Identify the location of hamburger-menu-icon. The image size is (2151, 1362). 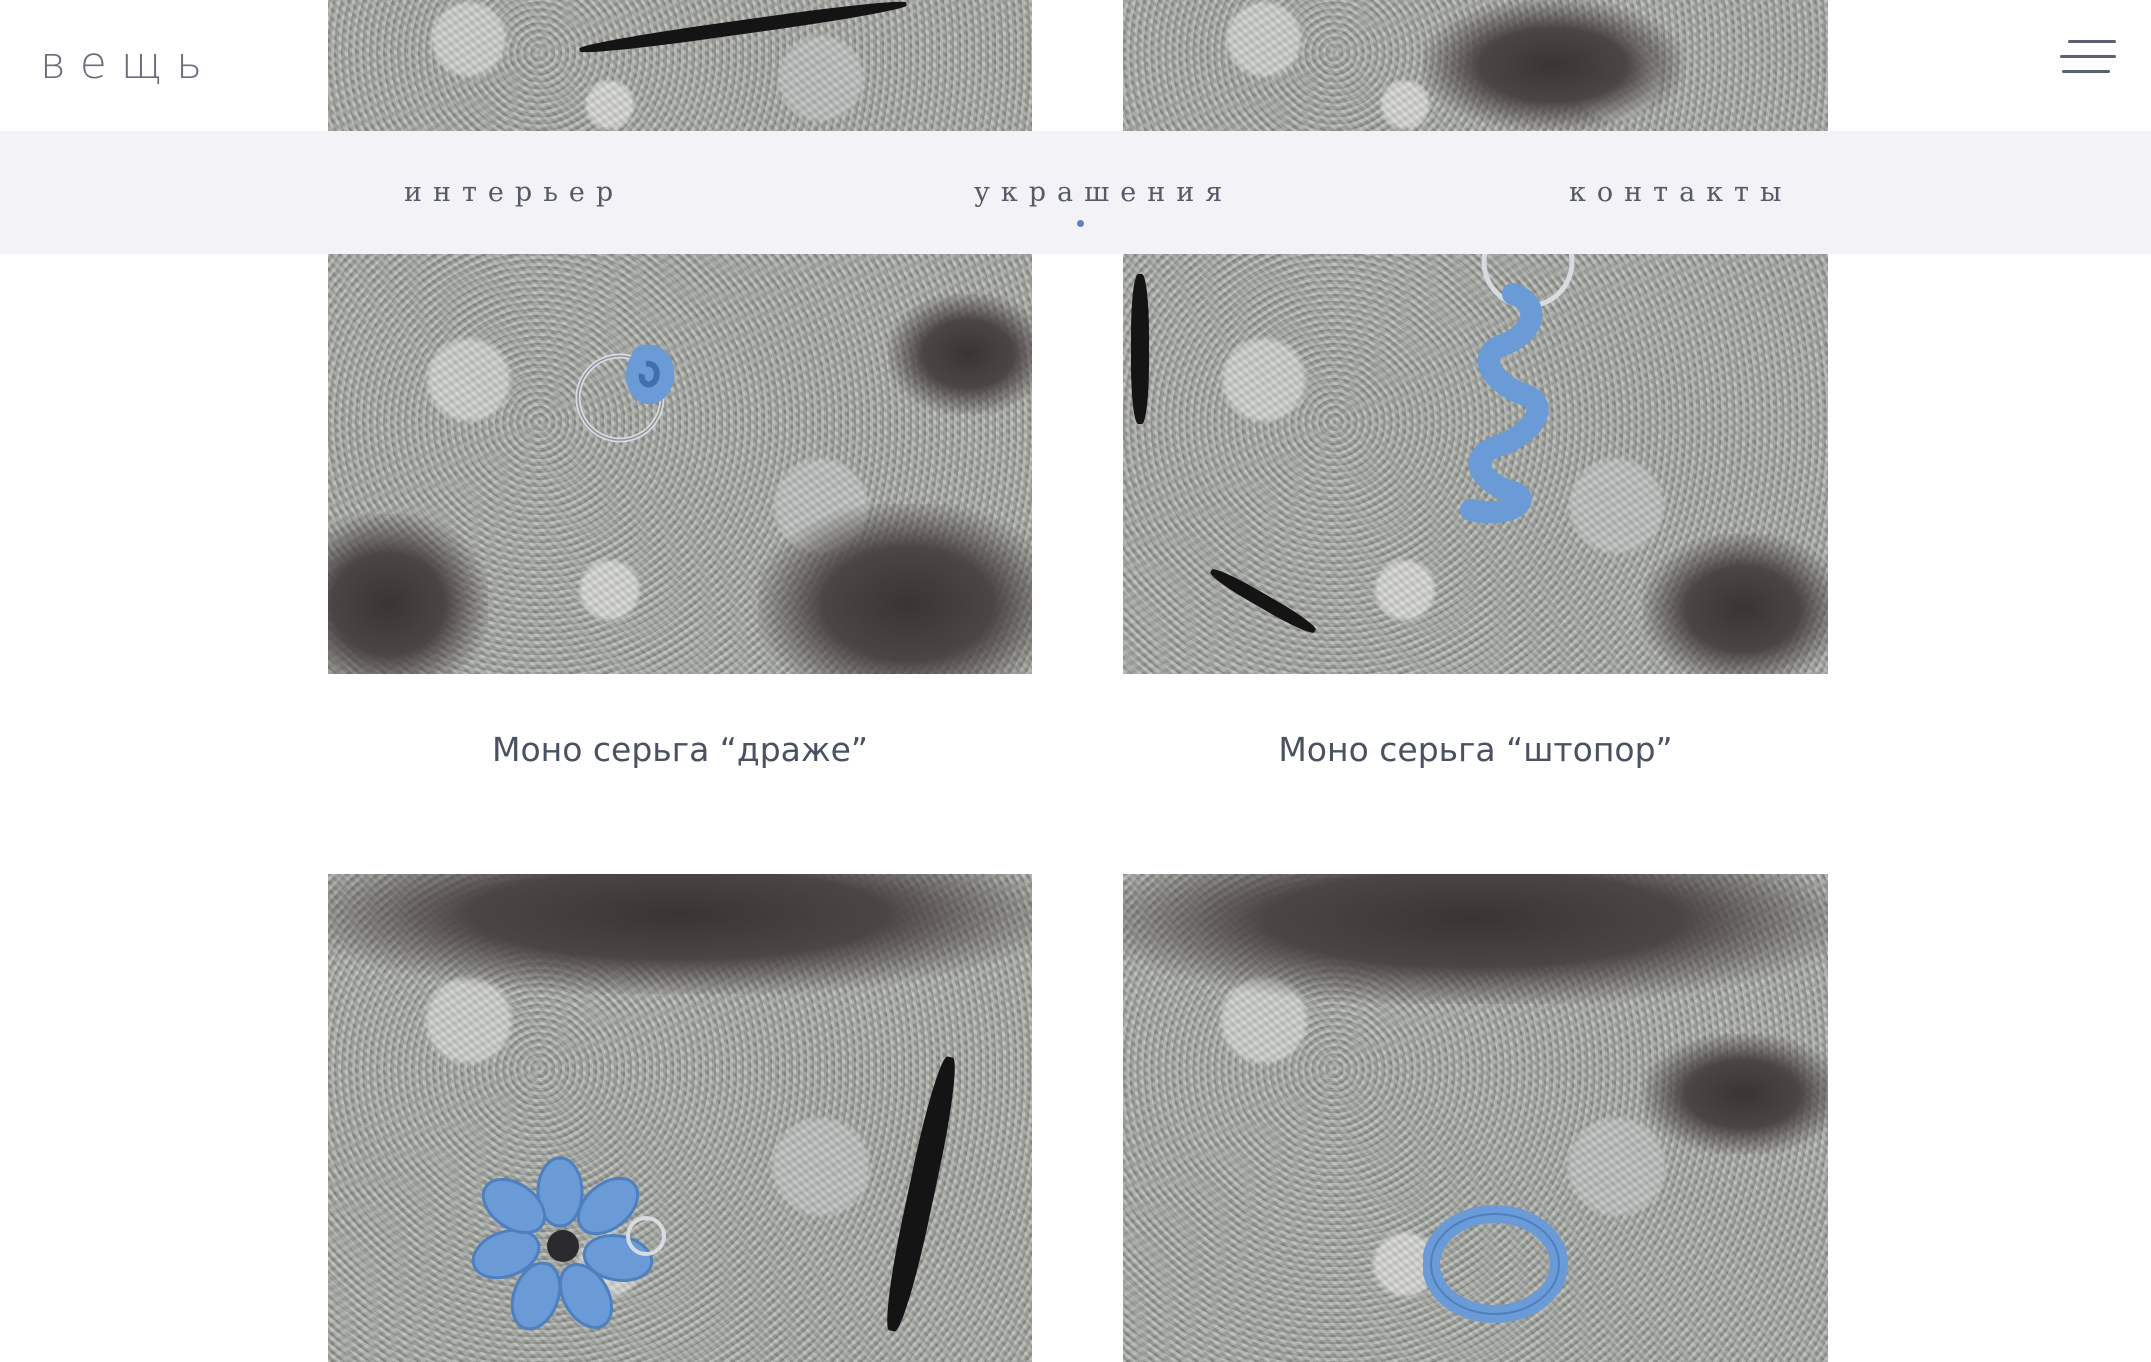
(2088, 57).